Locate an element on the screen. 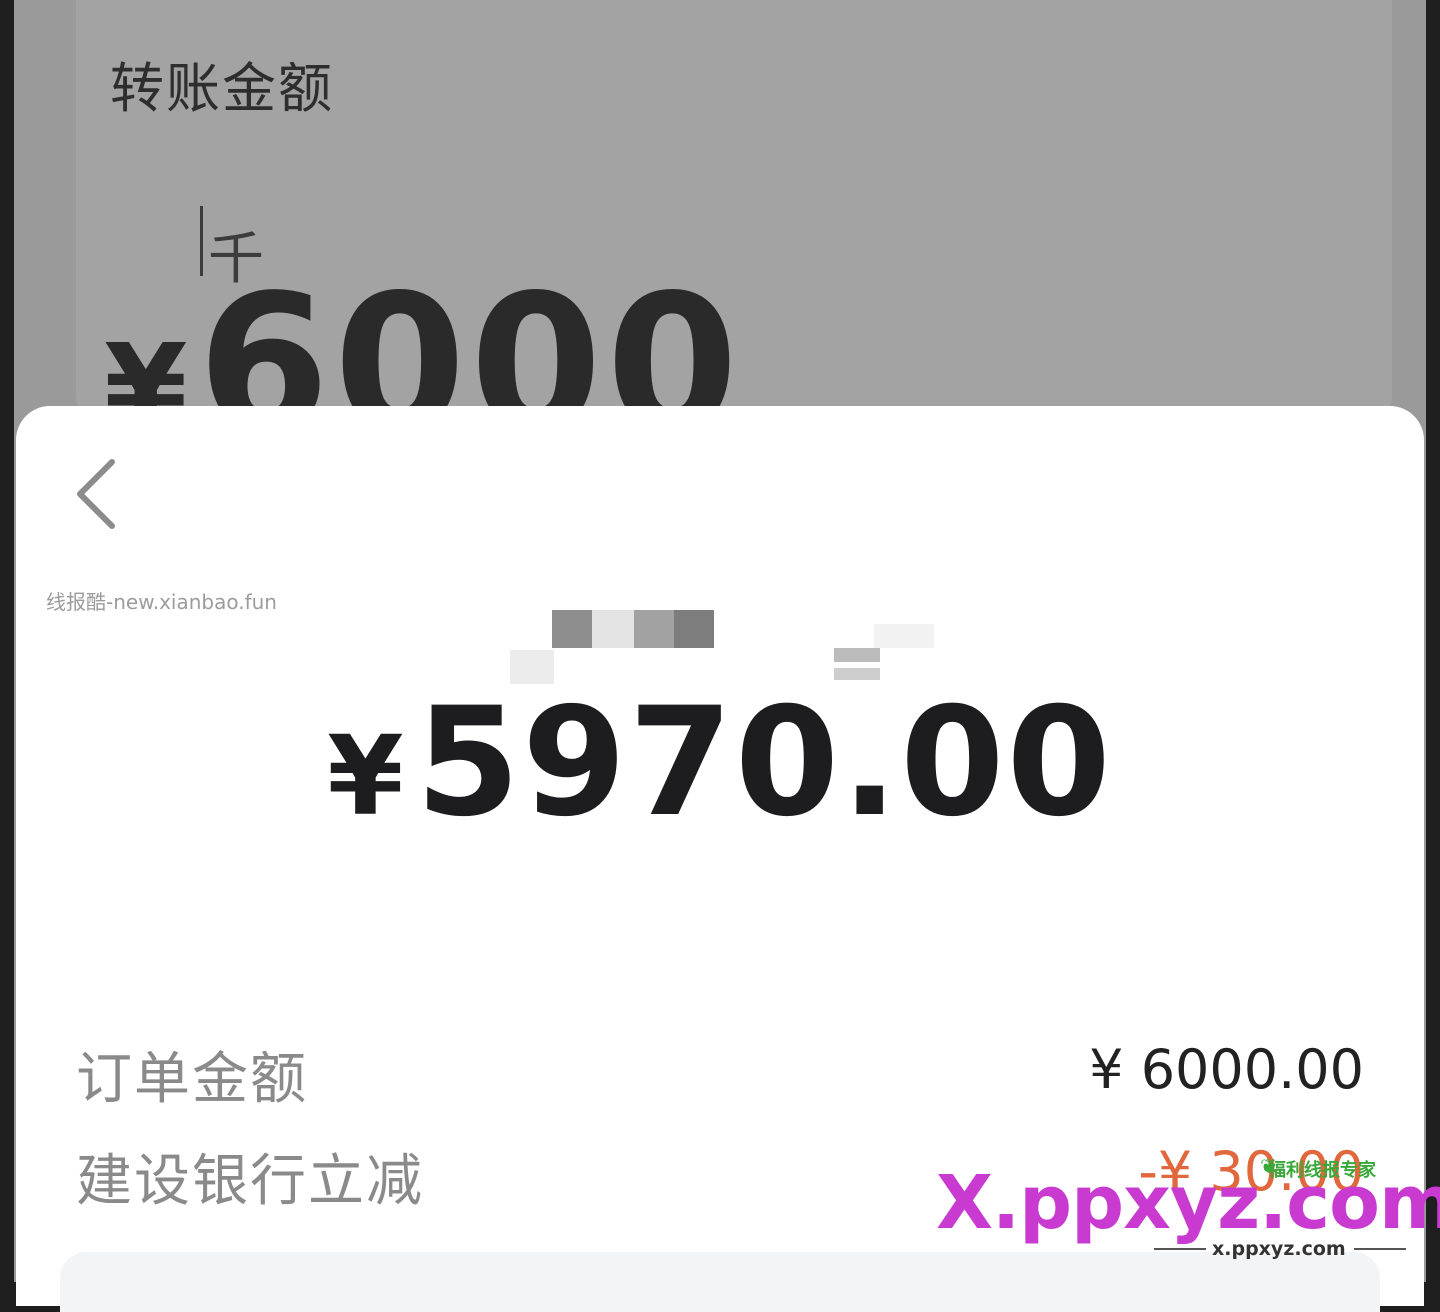 The image size is (1440, 1312). watermark-url: x.ppxyz.com is located at coordinates (1279, 1249).